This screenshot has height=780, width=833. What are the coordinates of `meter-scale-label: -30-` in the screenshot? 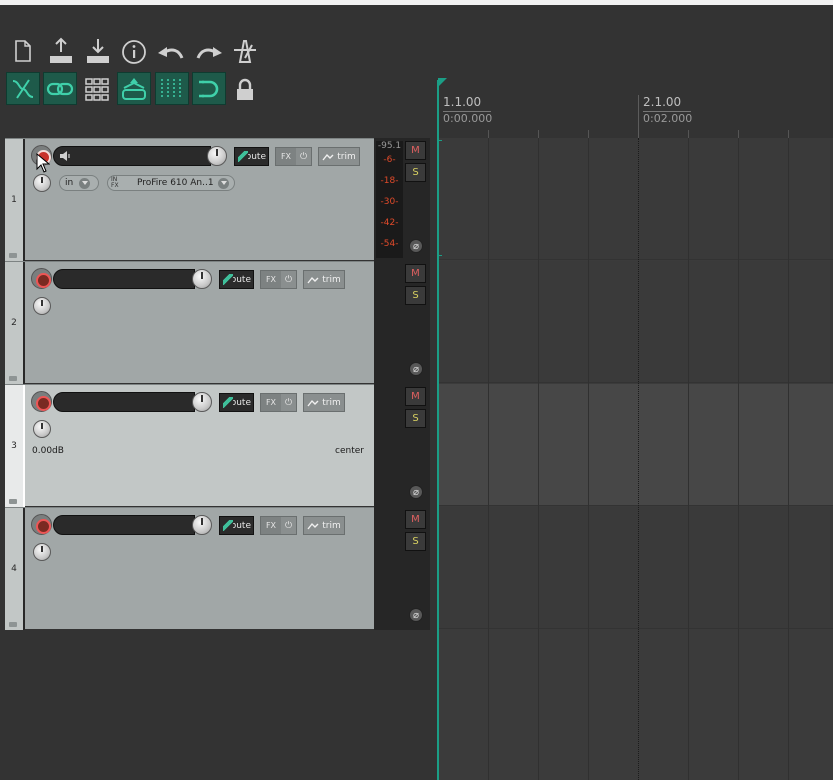 It's located at (389, 202).